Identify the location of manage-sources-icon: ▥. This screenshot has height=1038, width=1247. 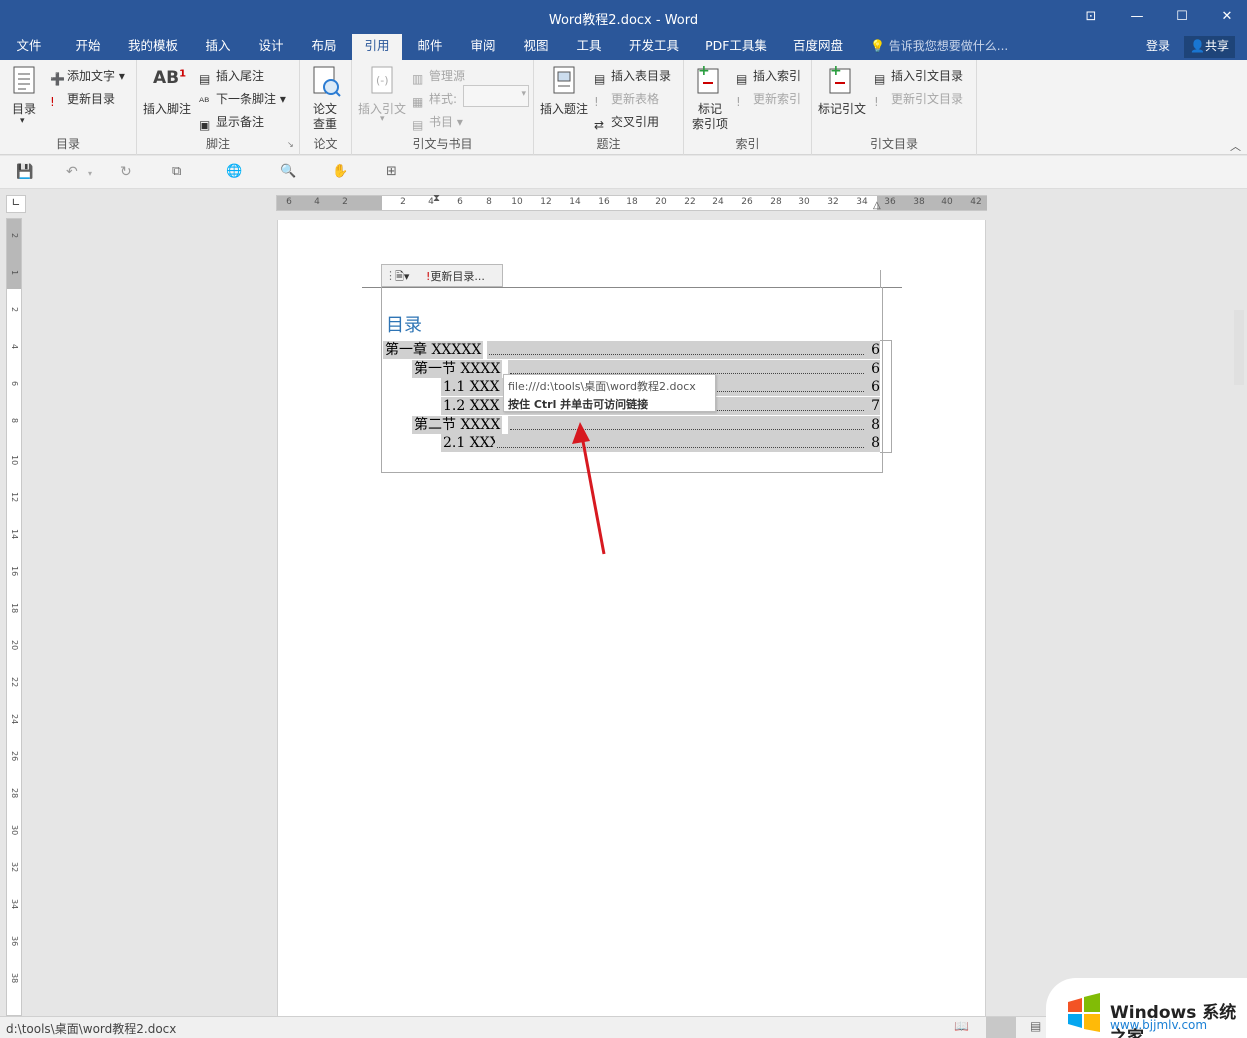
(418, 79).